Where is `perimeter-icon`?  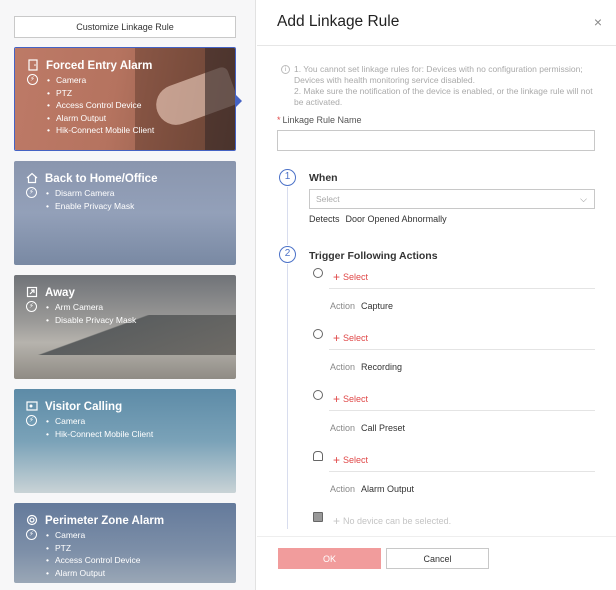 perimeter-icon is located at coordinates (32, 520).